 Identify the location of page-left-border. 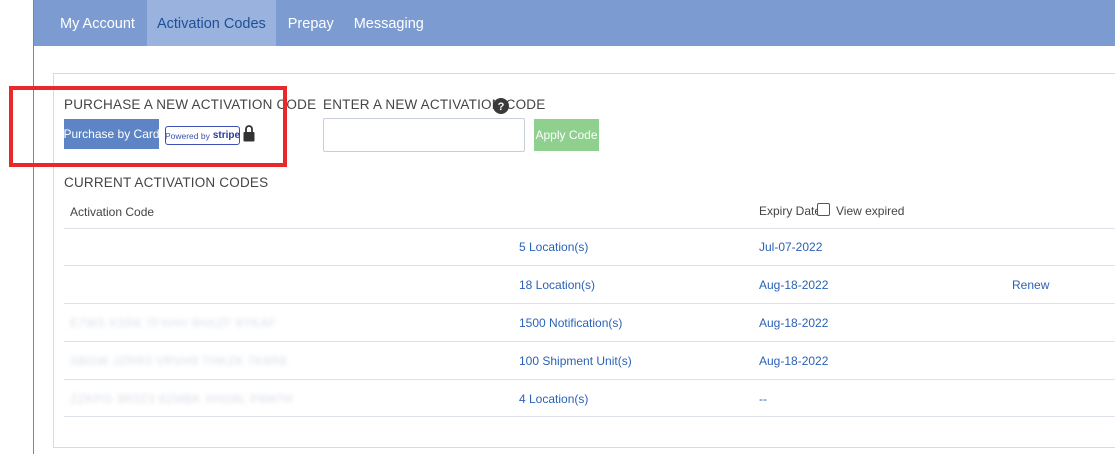
(33, 227).